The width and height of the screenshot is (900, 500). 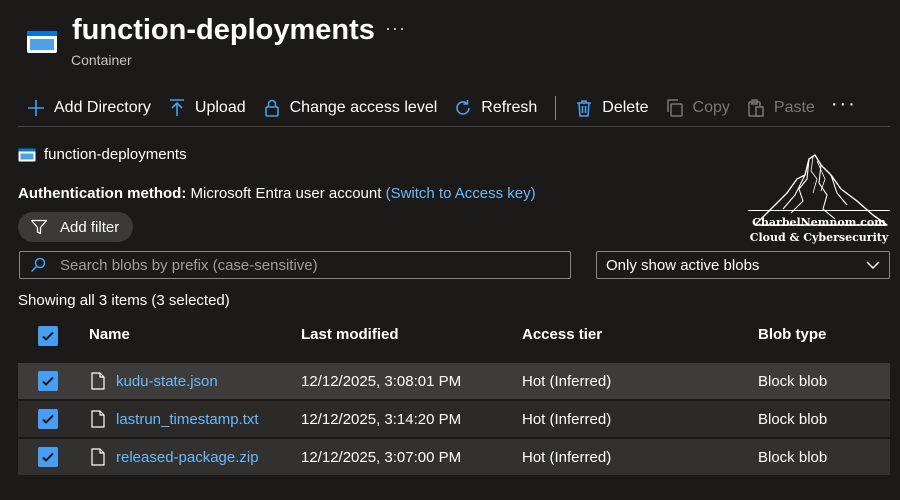 I want to click on blob-filter-selected: Only show active blobs, so click(x=683, y=265).